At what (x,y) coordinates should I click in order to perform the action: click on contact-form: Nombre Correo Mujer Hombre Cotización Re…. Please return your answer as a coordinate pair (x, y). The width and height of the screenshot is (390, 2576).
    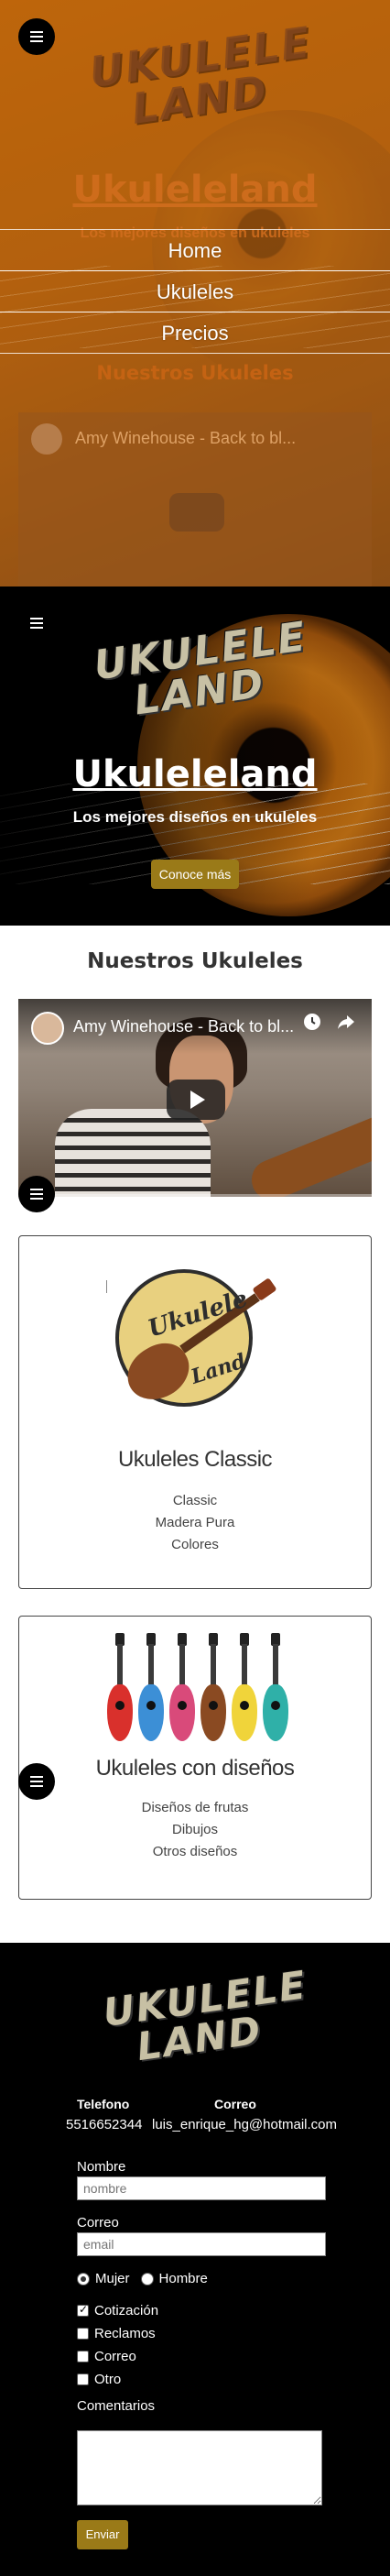
    Looking at the image, I should click on (214, 2351).